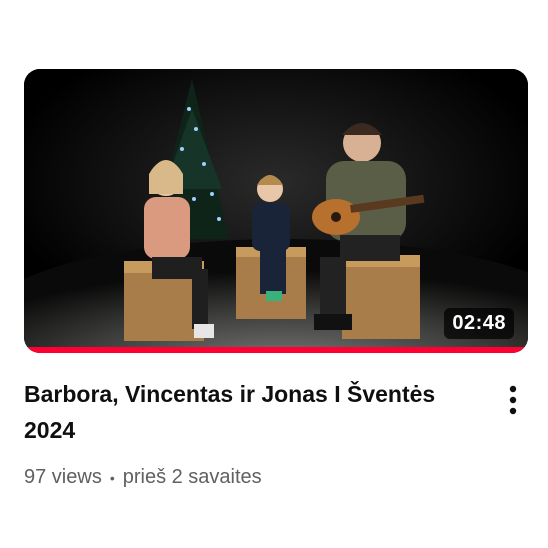  Describe the element at coordinates (63, 477) in the screenshot. I see `view-count: 97 views` at that location.